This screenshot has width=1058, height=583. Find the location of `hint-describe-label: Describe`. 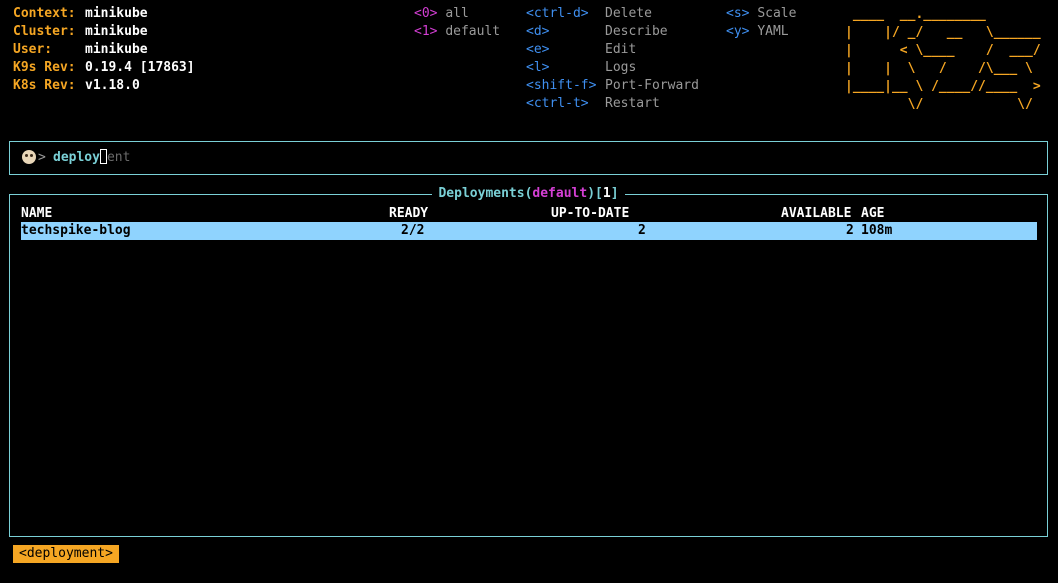

hint-describe-label: Describe is located at coordinates (636, 31).